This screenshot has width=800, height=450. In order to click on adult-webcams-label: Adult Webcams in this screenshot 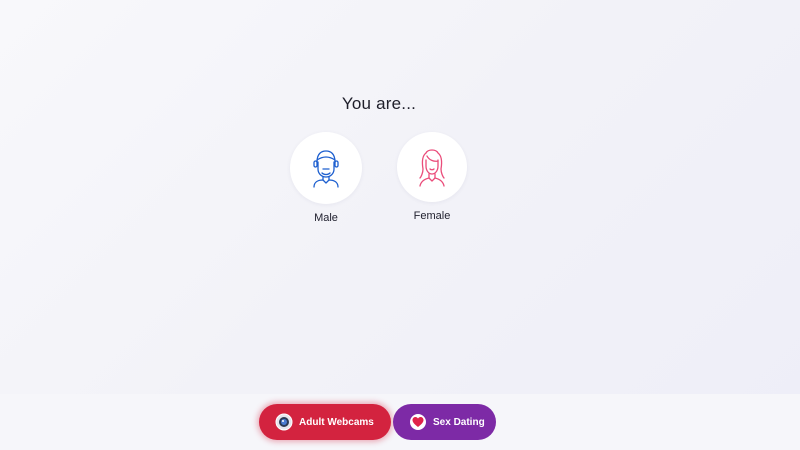, I will do `click(336, 422)`.